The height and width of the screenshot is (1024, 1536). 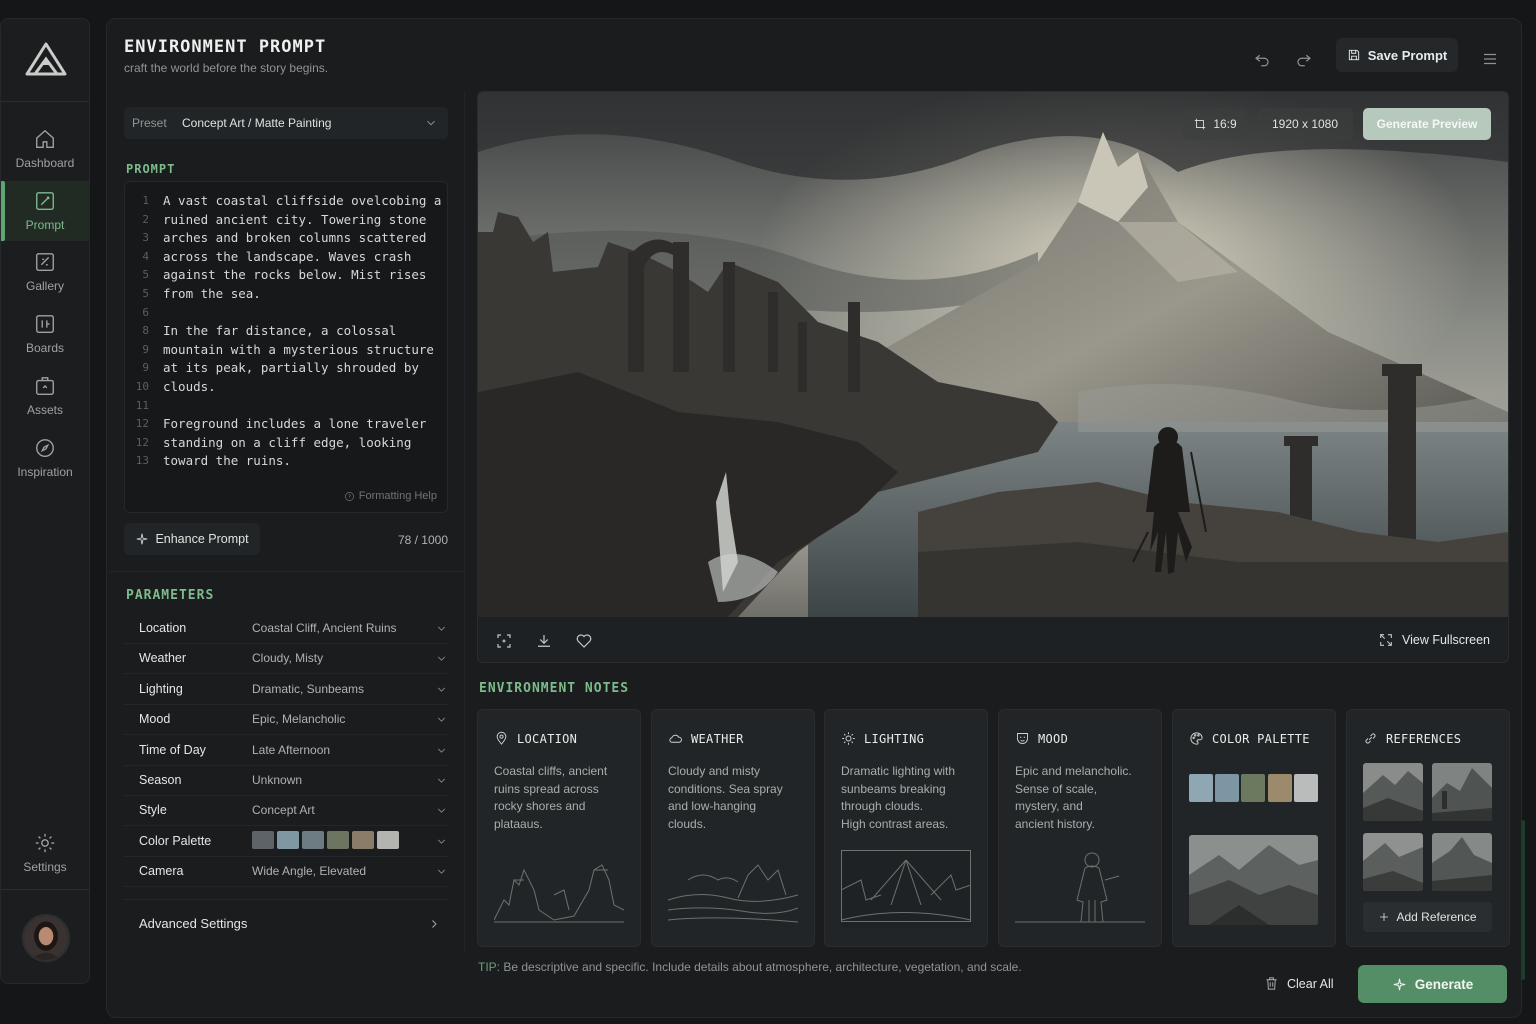 What do you see at coordinates (45, 272) in the screenshot?
I see `sidebar-item-gallery: Gallery` at bounding box center [45, 272].